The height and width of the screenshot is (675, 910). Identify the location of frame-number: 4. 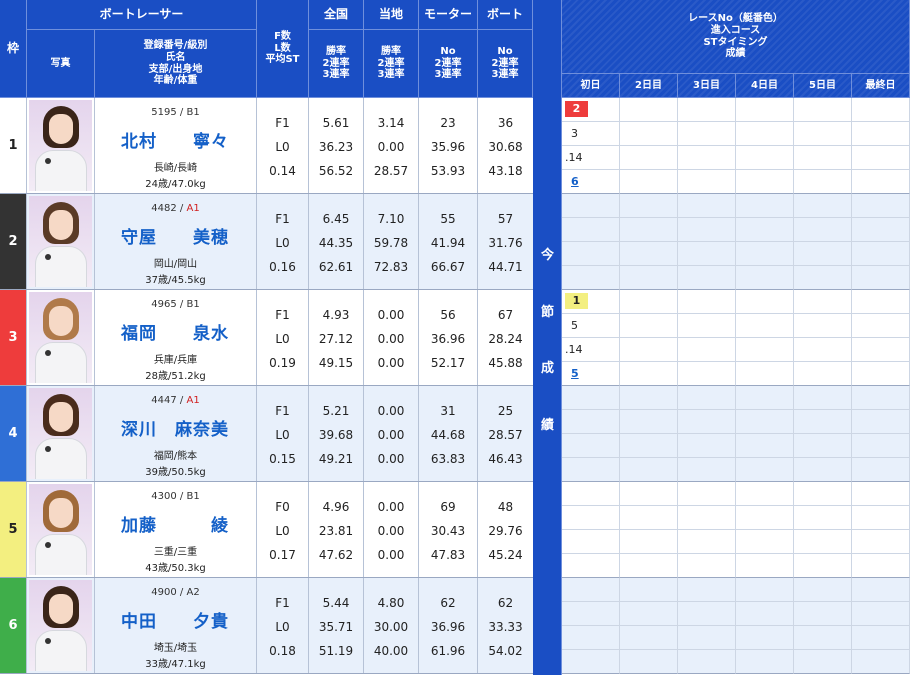
(13, 433).